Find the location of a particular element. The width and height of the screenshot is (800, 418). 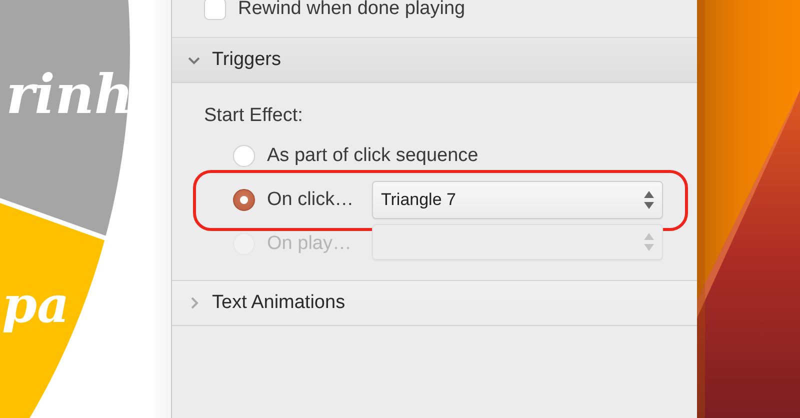

field-label: Start Effect: is located at coordinates (253, 116).